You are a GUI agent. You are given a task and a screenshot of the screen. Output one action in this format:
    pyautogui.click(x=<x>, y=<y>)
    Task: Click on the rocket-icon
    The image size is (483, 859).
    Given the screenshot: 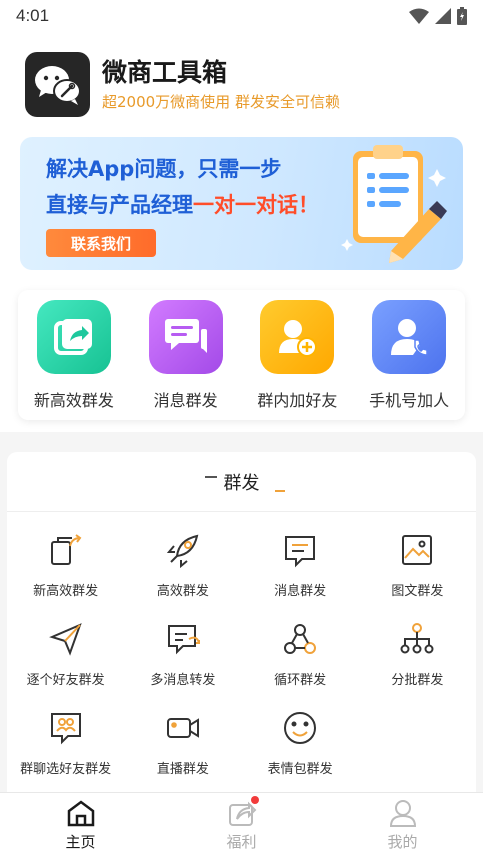 What is the action you would take?
    pyautogui.click(x=183, y=550)
    